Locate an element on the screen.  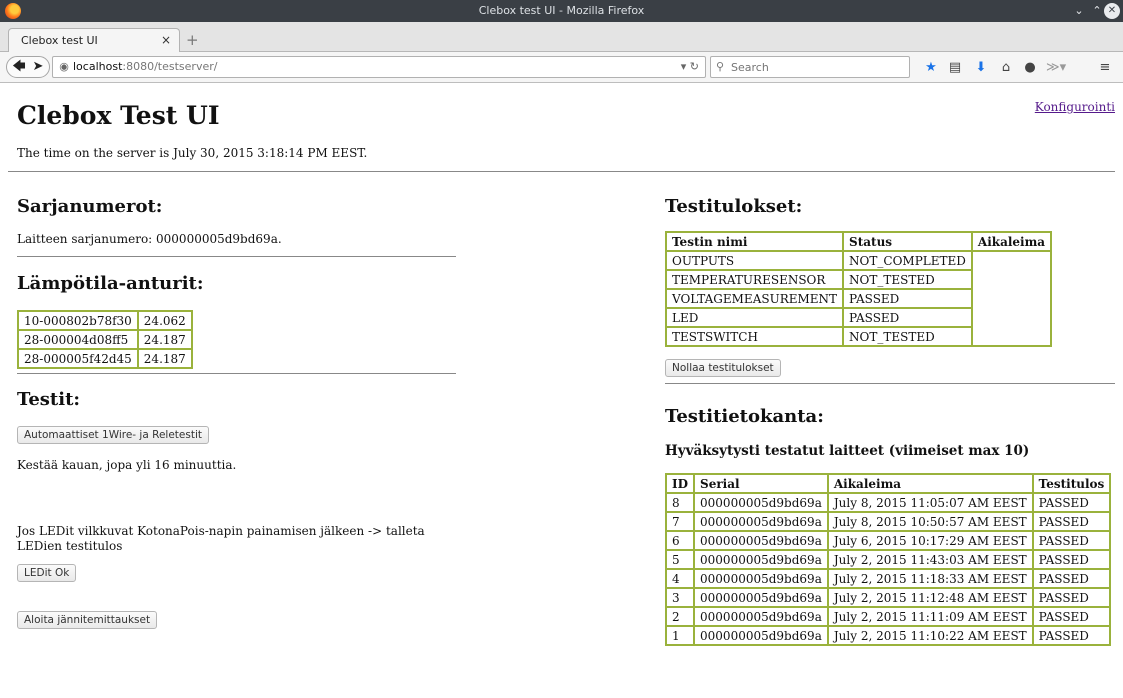
url-host: localhost is located at coordinates (98, 66).